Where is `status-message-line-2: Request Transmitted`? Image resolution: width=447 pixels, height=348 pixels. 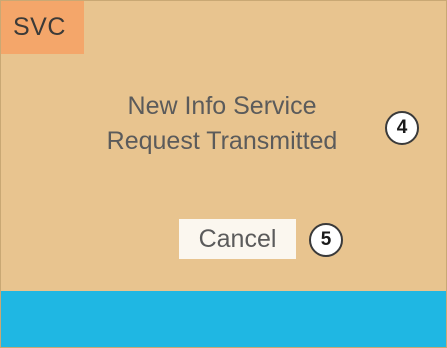
status-message-line-2: Request Transmitted is located at coordinates (222, 141).